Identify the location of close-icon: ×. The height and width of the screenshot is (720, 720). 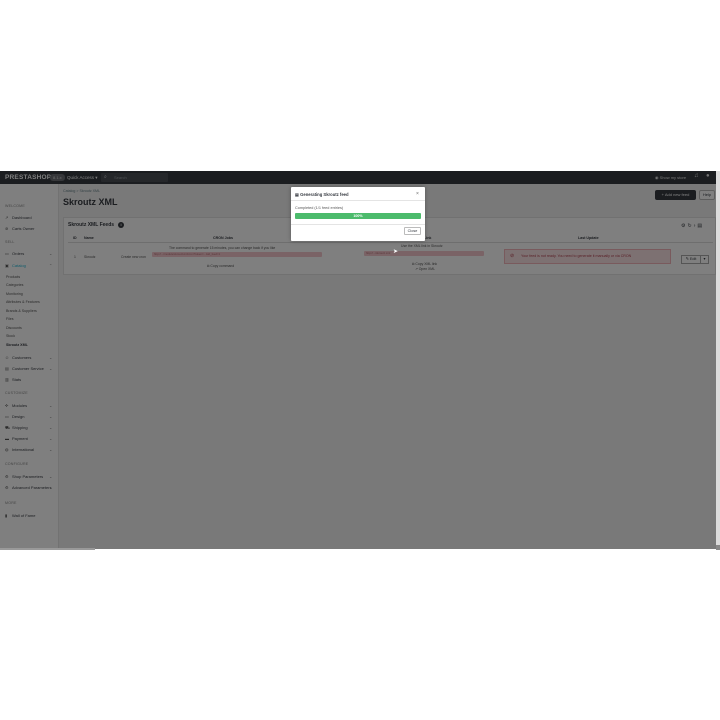
(417, 194).